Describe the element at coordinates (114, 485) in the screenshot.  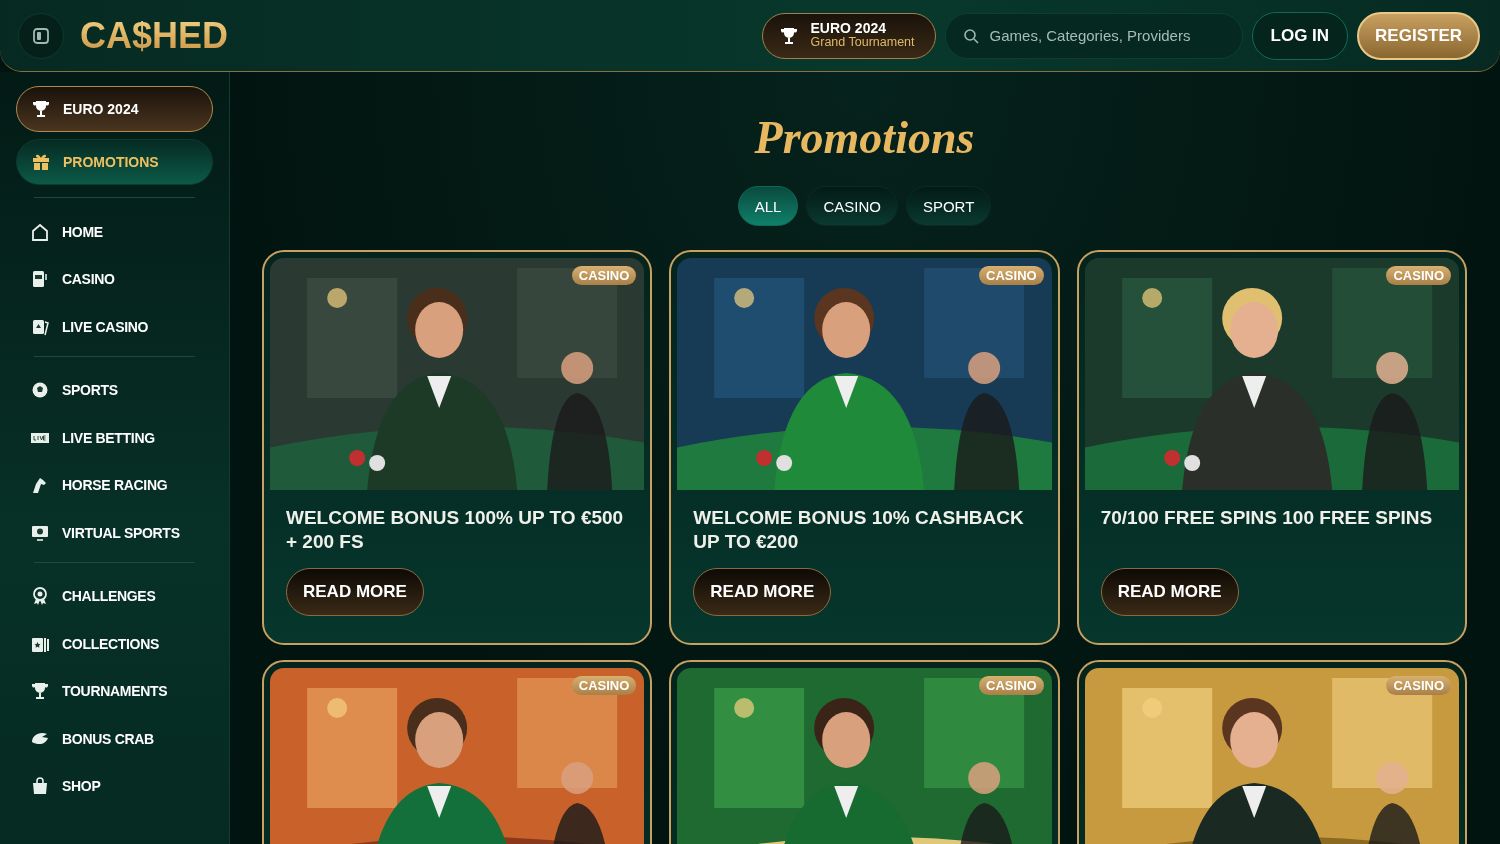
I see `sidebar-item: HORSE RACING` at that location.